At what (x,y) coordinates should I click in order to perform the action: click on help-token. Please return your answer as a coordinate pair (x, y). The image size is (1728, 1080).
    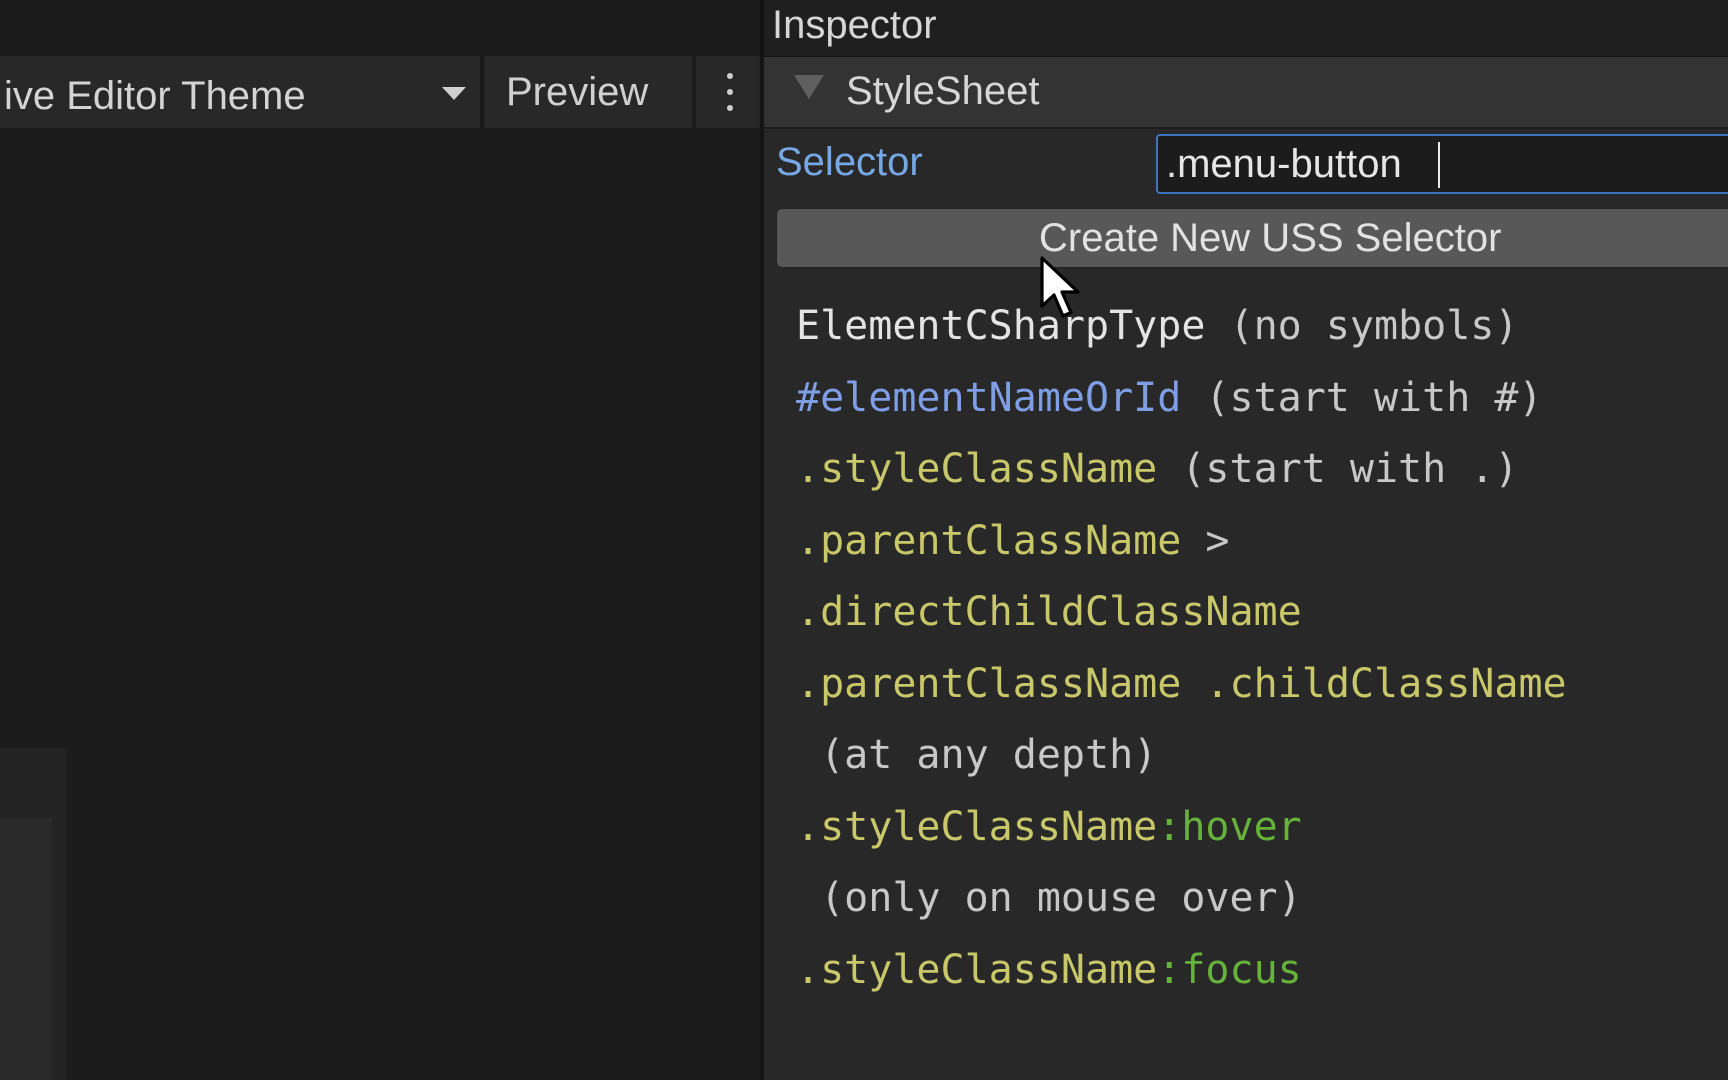
    Looking at the image, I should click on (1193, 684).